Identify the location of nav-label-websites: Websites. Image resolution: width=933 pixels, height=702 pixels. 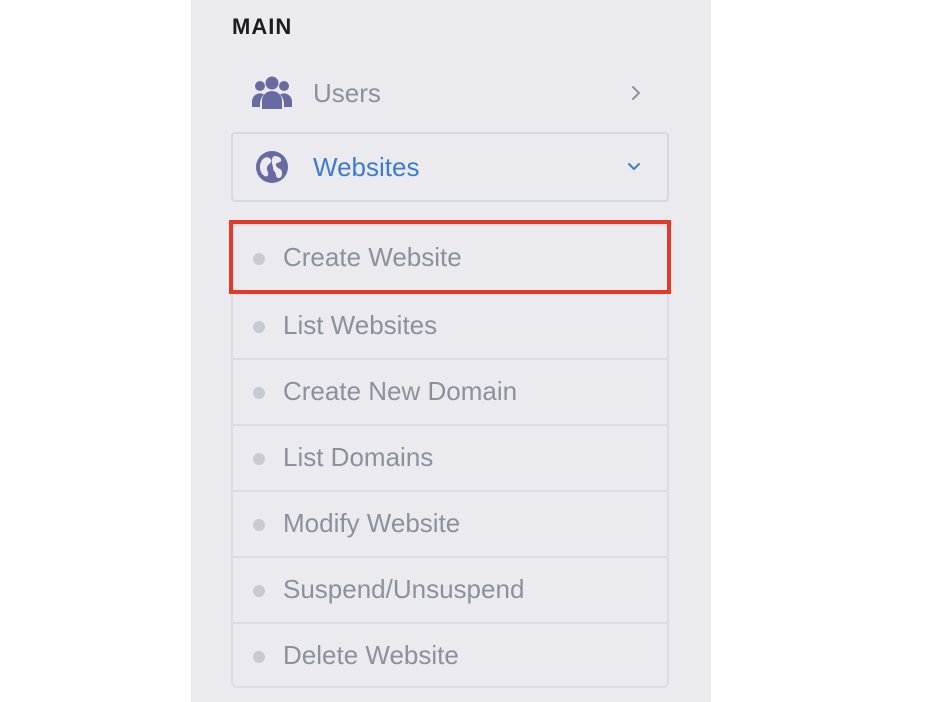
(366, 166).